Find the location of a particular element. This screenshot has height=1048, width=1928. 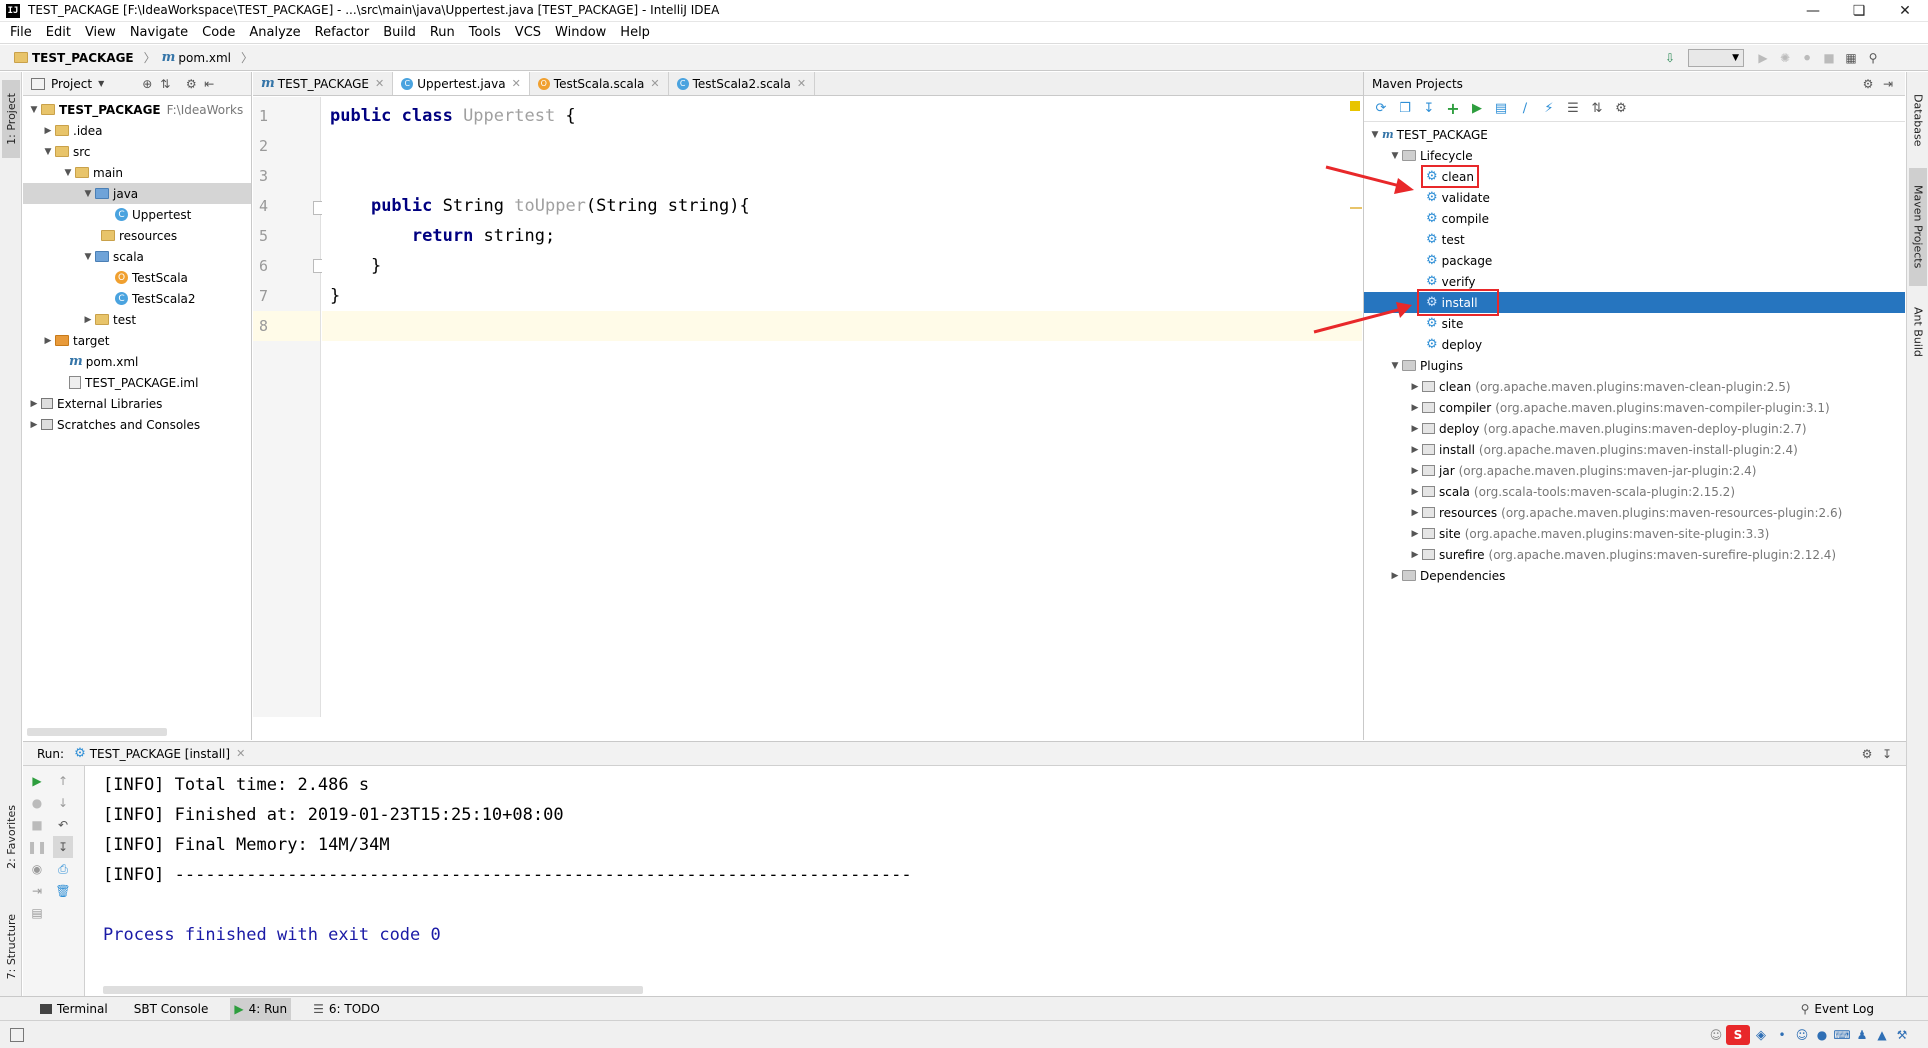

project-panel-title: Project is located at coordinates (71, 84).